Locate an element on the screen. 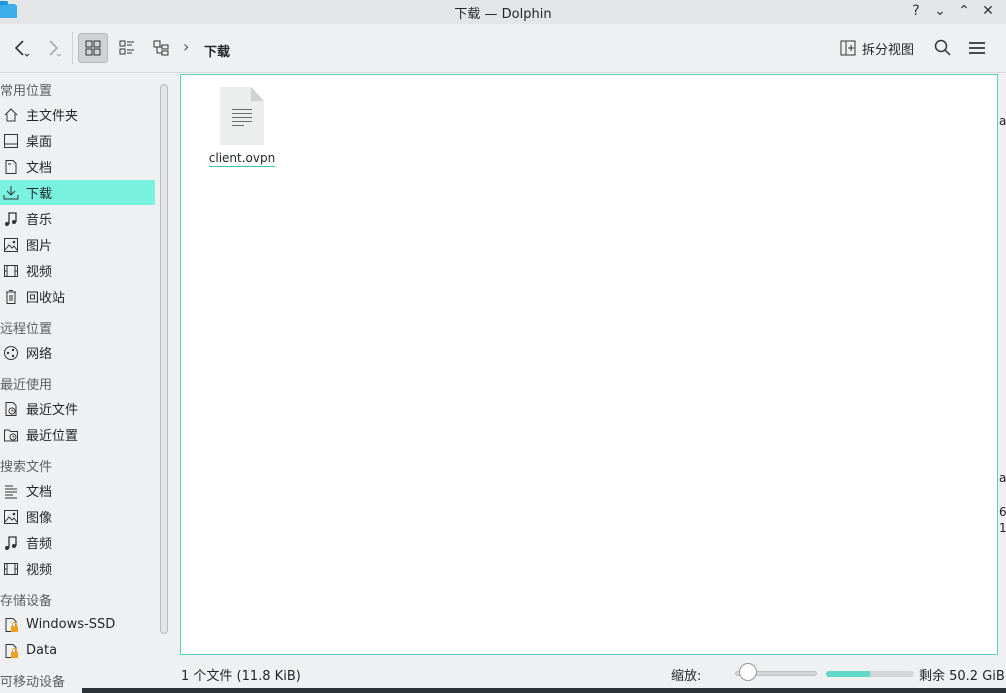  sidebar-item-label: 桌面 is located at coordinates (39, 142).